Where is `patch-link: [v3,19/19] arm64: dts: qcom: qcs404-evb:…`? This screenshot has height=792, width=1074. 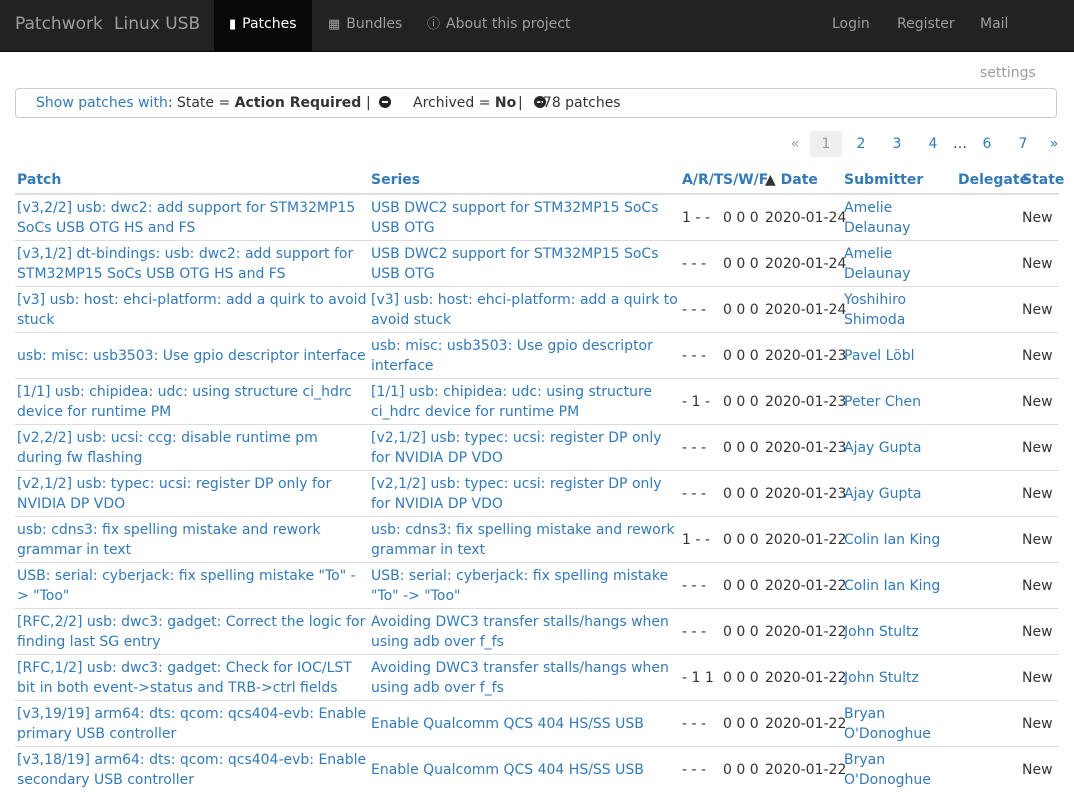 patch-link: [v3,19/19] arm64: dts: qcom: qcs404-evb:… is located at coordinates (191, 724).